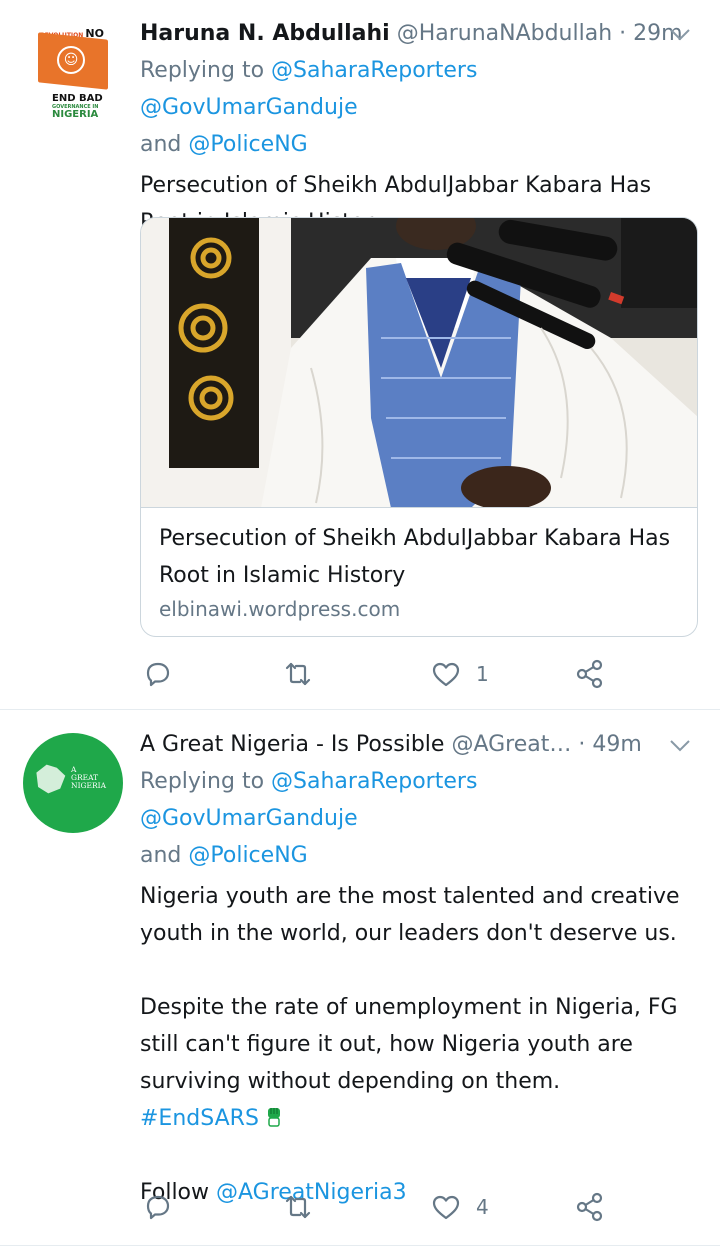 Image resolution: width=720 pixels, height=1246 pixels. What do you see at coordinates (420, 1207) in the screenshot?
I see `tweet-actions: 4` at bounding box center [420, 1207].